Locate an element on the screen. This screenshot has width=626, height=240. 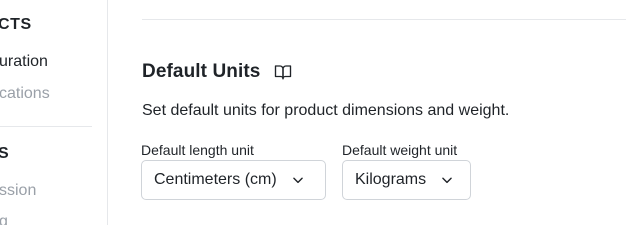
default-length-unit-field: Default length unit Centimeters (cm) is located at coordinates (233, 171).